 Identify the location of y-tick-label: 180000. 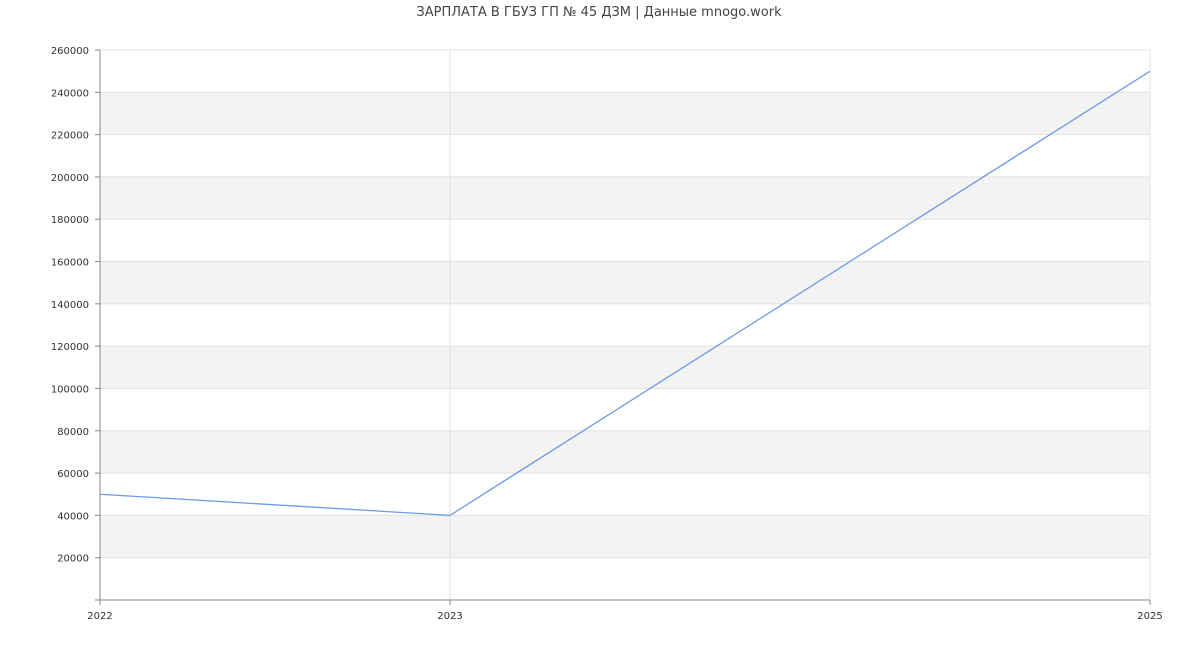
(70, 220).